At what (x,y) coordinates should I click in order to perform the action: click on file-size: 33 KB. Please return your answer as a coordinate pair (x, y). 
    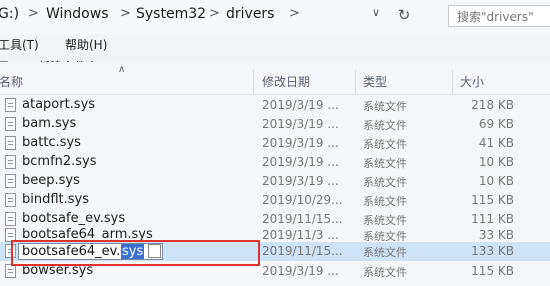
    Looking at the image, I should click on (496, 235).